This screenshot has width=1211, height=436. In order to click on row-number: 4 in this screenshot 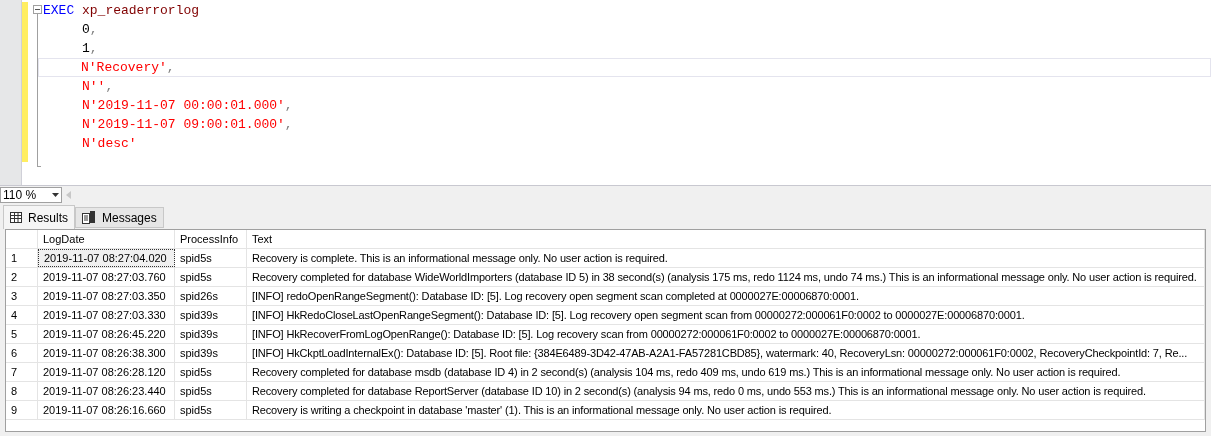, I will do `click(22, 315)`.